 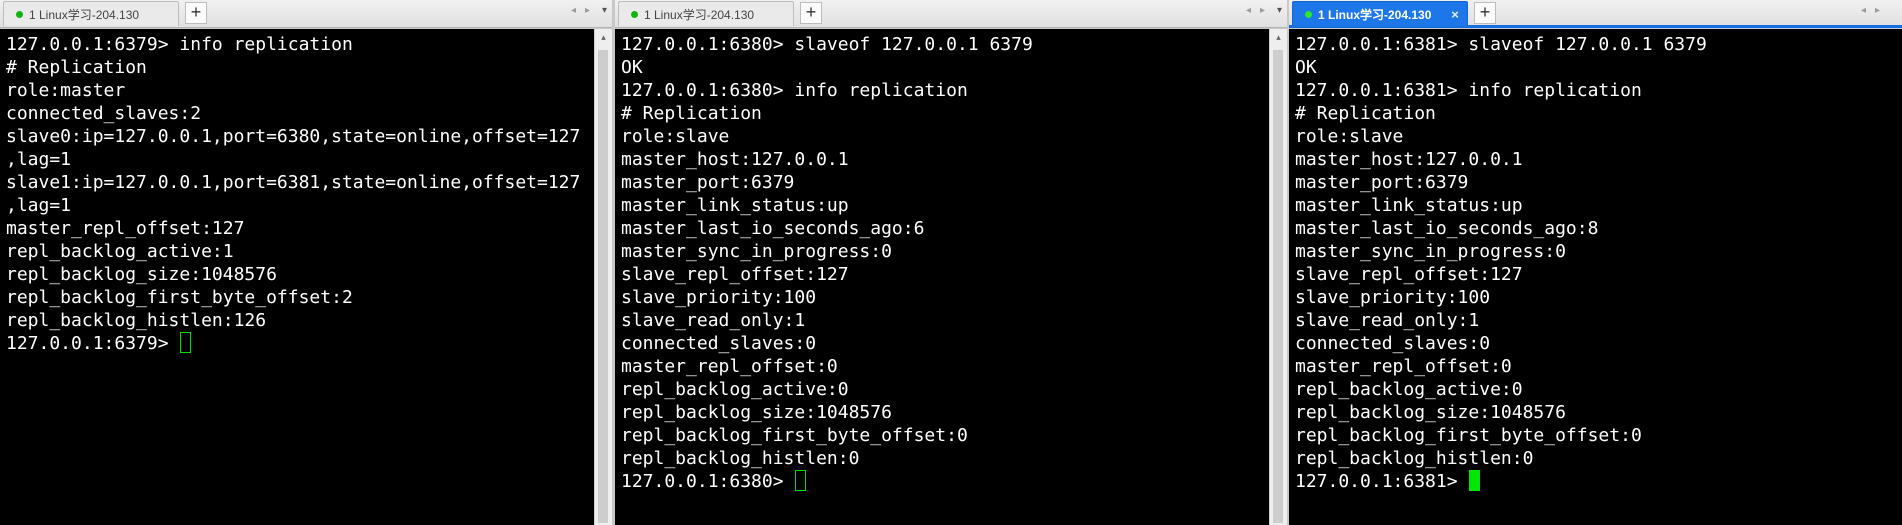 I want to click on close-tab-icon: ×, so click(x=1455, y=14).